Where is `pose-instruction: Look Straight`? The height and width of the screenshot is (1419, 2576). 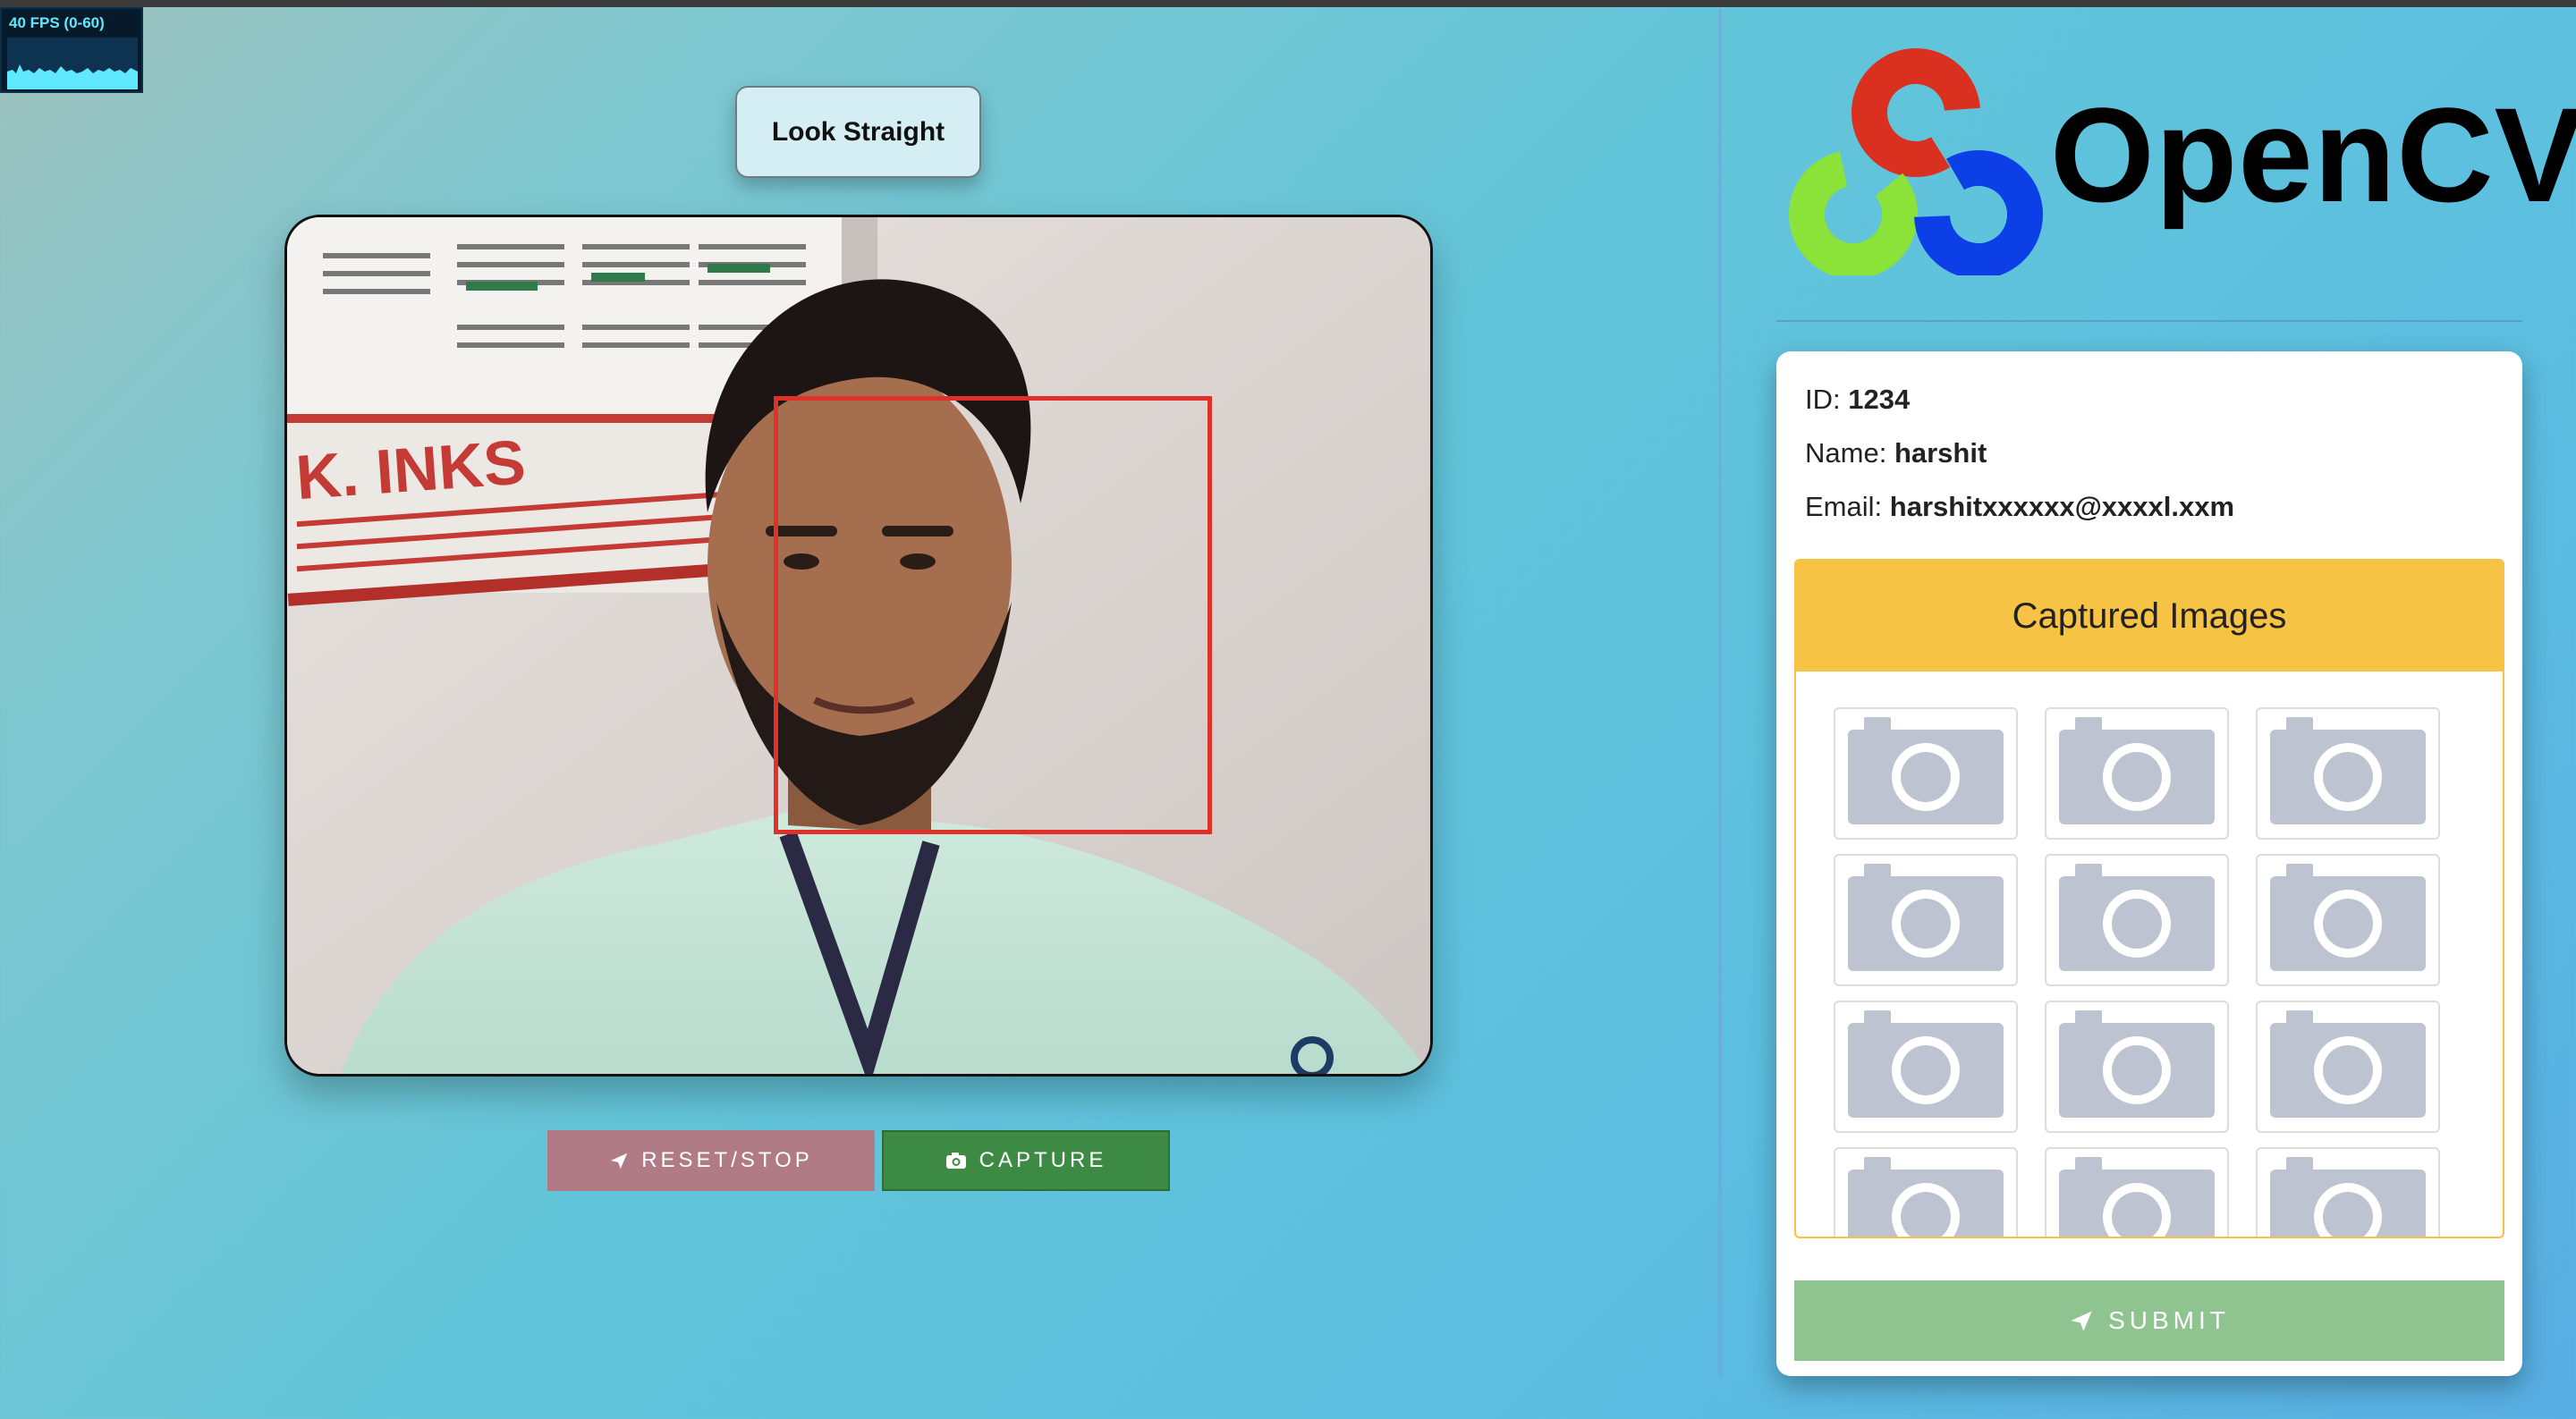 pose-instruction: Look Straight is located at coordinates (858, 132).